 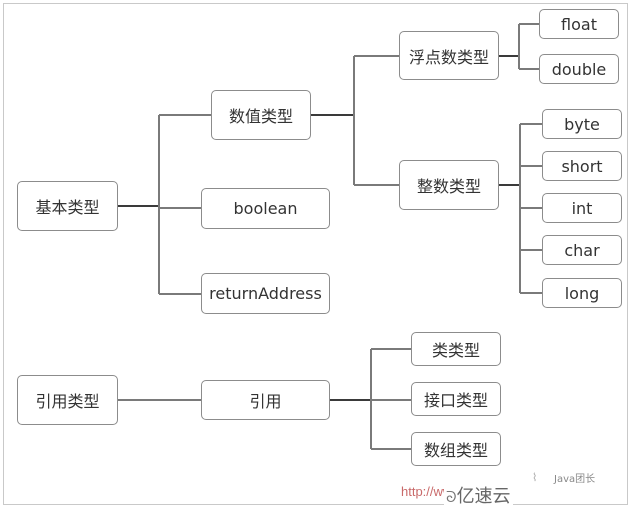 I want to click on node-label: 基本类型, so click(x=67, y=207).